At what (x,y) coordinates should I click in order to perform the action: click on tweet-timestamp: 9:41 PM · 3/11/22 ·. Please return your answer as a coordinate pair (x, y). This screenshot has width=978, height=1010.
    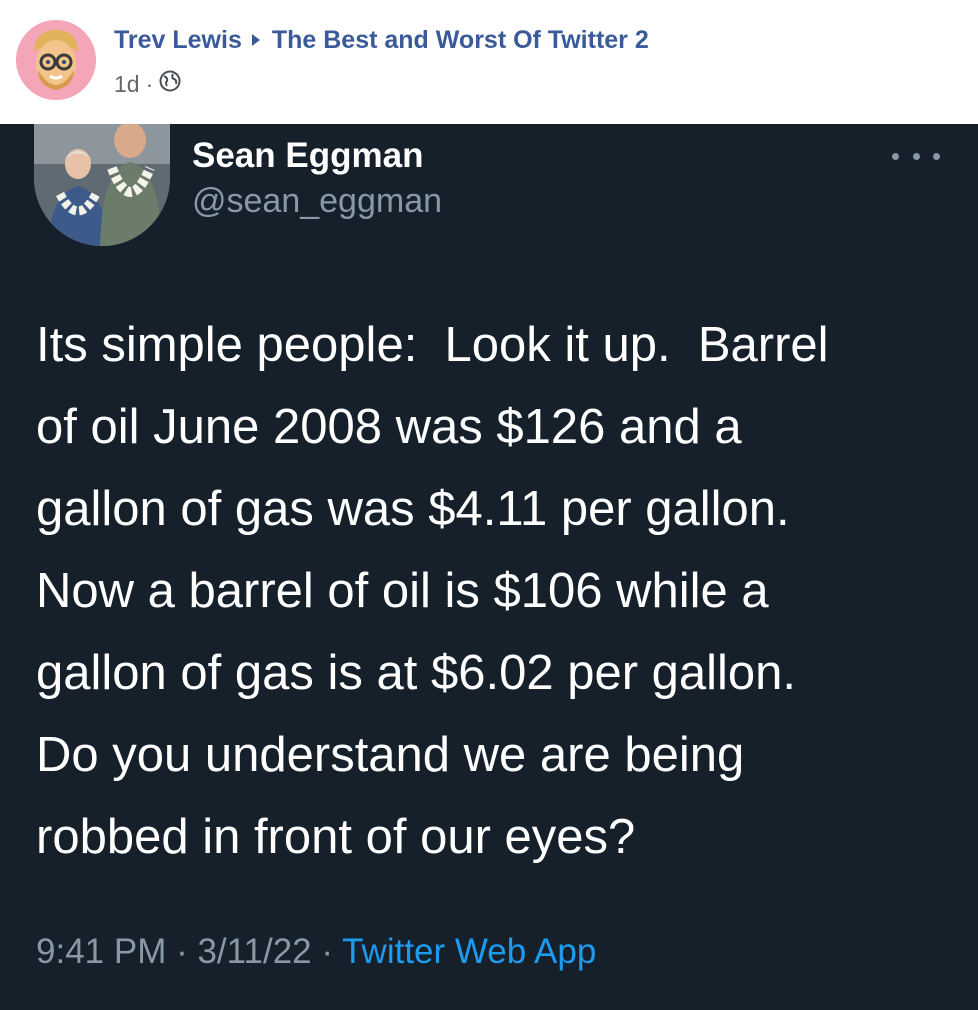
    Looking at the image, I should click on (189, 951).